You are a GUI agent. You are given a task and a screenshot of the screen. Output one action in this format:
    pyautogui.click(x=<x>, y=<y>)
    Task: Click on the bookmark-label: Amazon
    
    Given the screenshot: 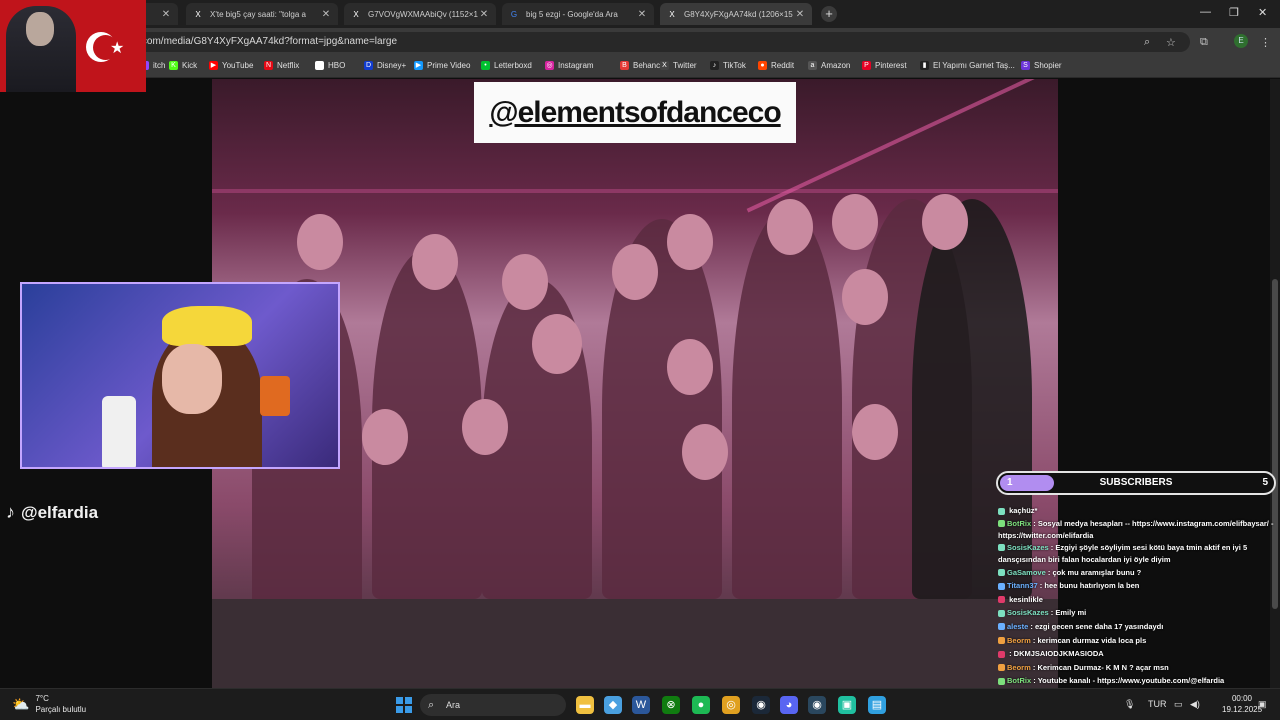 What is the action you would take?
    pyautogui.click(x=836, y=65)
    